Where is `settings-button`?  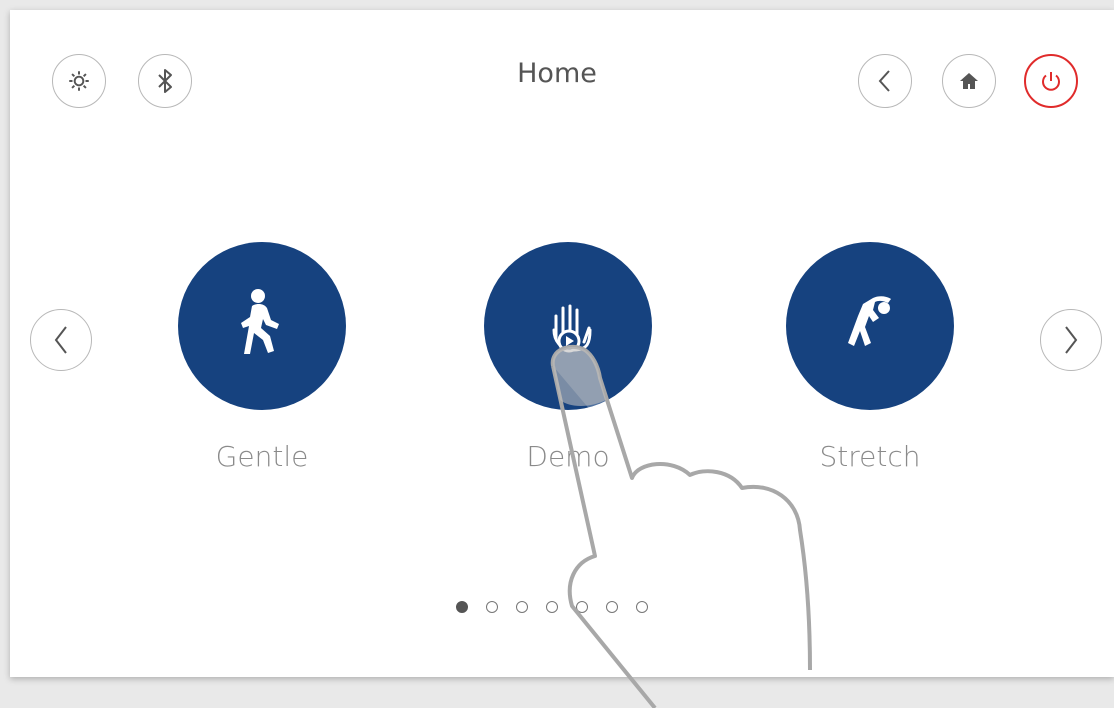
settings-button is located at coordinates (79, 81).